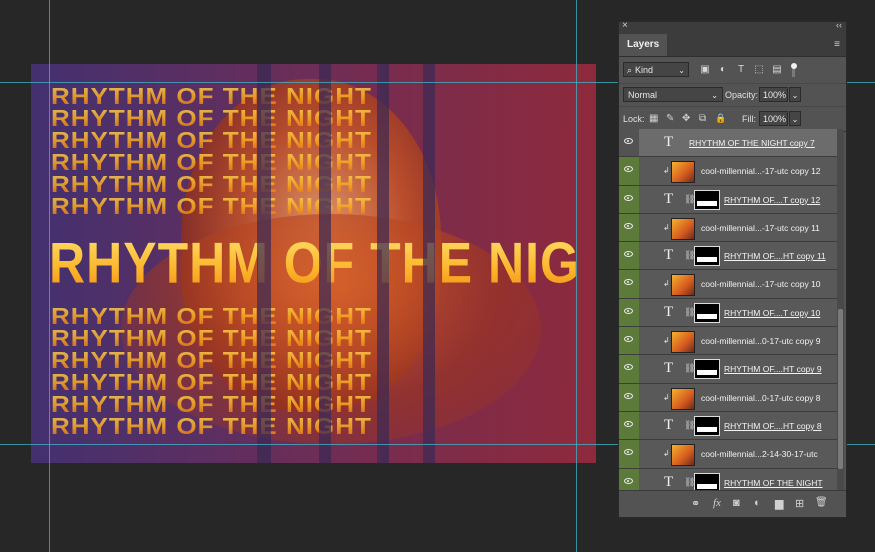  I want to click on layer-row: ↲ cool-millennial...-17-utc copy 12, so click(728, 171).